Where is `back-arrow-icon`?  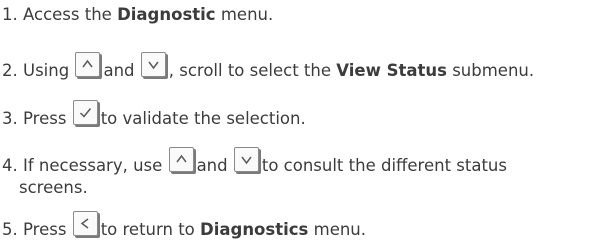 back-arrow-icon is located at coordinates (84, 223).